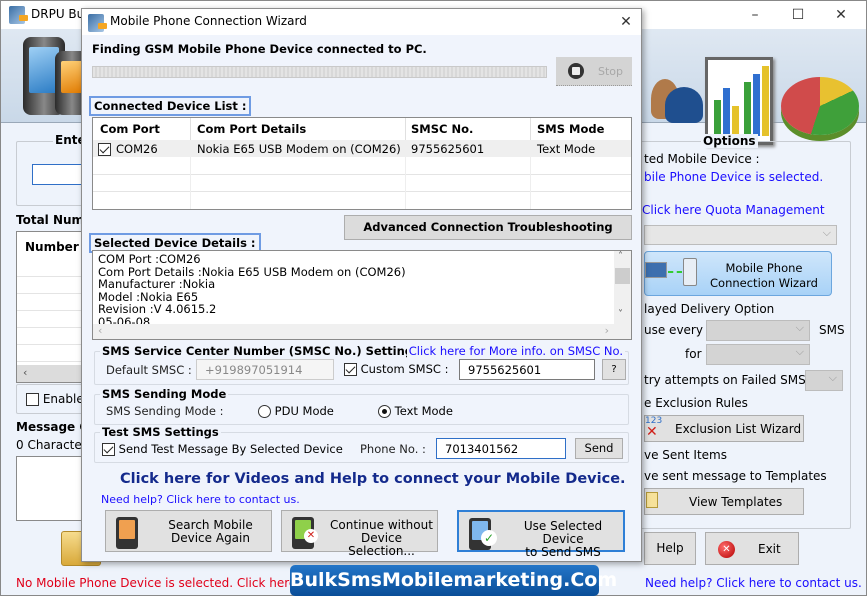 This screenshot has height=596, width=867. Describe the element at coordinates (104, 149) in the screenshot. I see `row-checkbox` at that location.